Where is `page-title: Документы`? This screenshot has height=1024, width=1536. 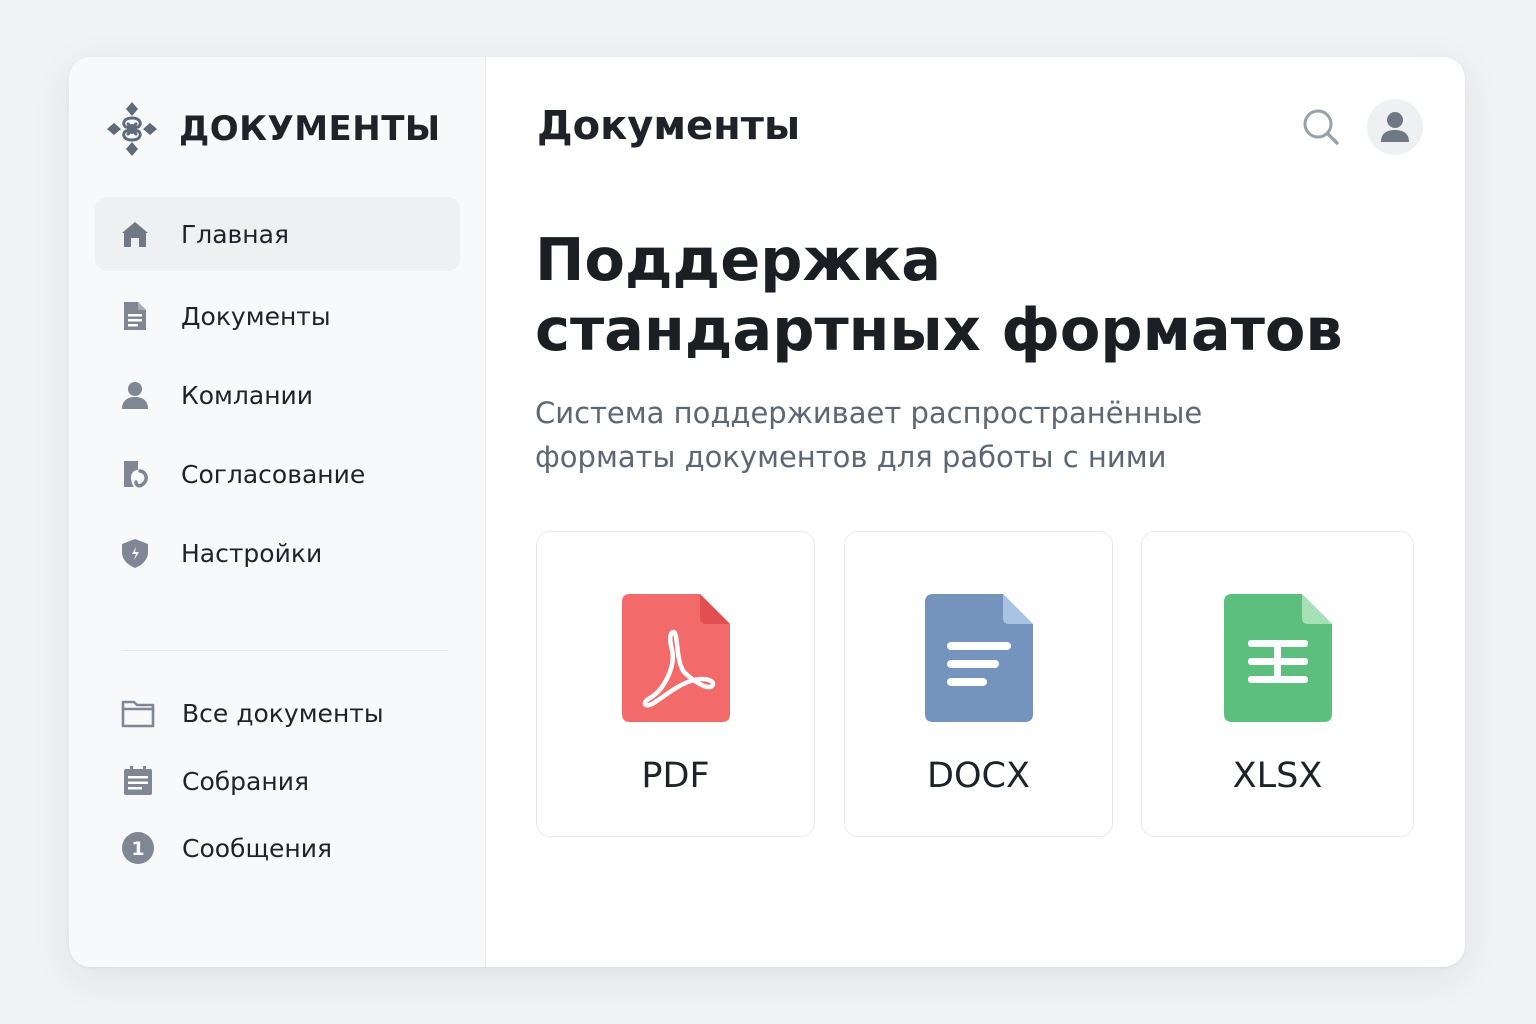
page-title: Документы is located at coordinates (669, 126).